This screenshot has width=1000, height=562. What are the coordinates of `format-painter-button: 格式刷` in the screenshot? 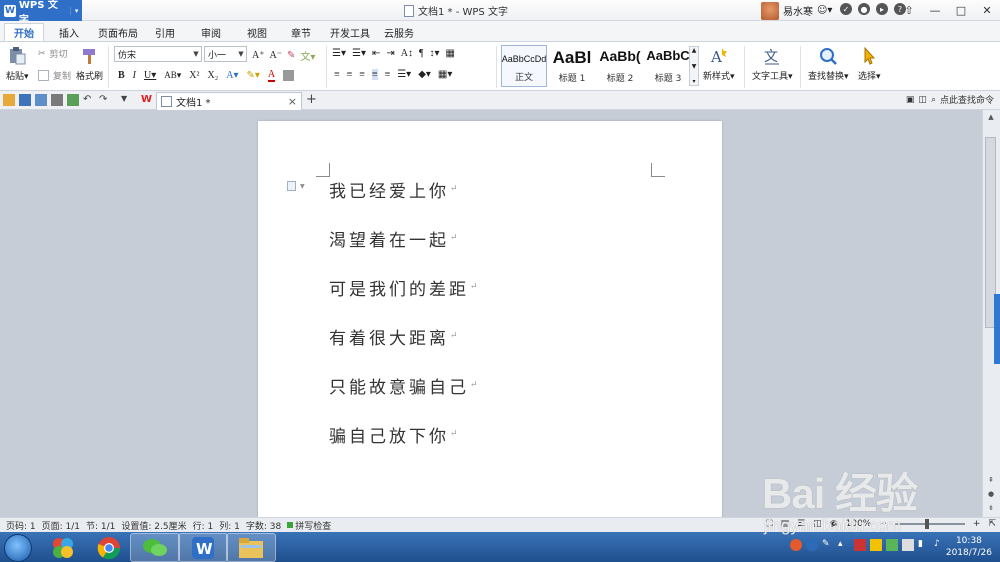 It's located at (89, 64).